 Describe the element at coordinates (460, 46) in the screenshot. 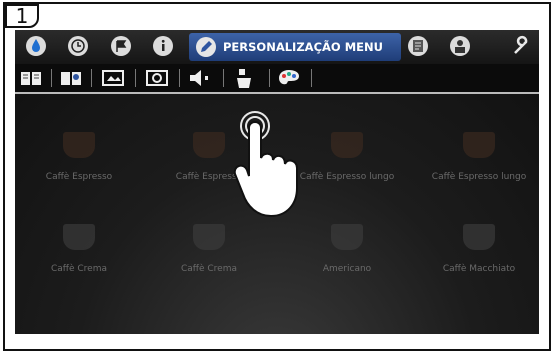

I see `user-lock-icon` at that location.